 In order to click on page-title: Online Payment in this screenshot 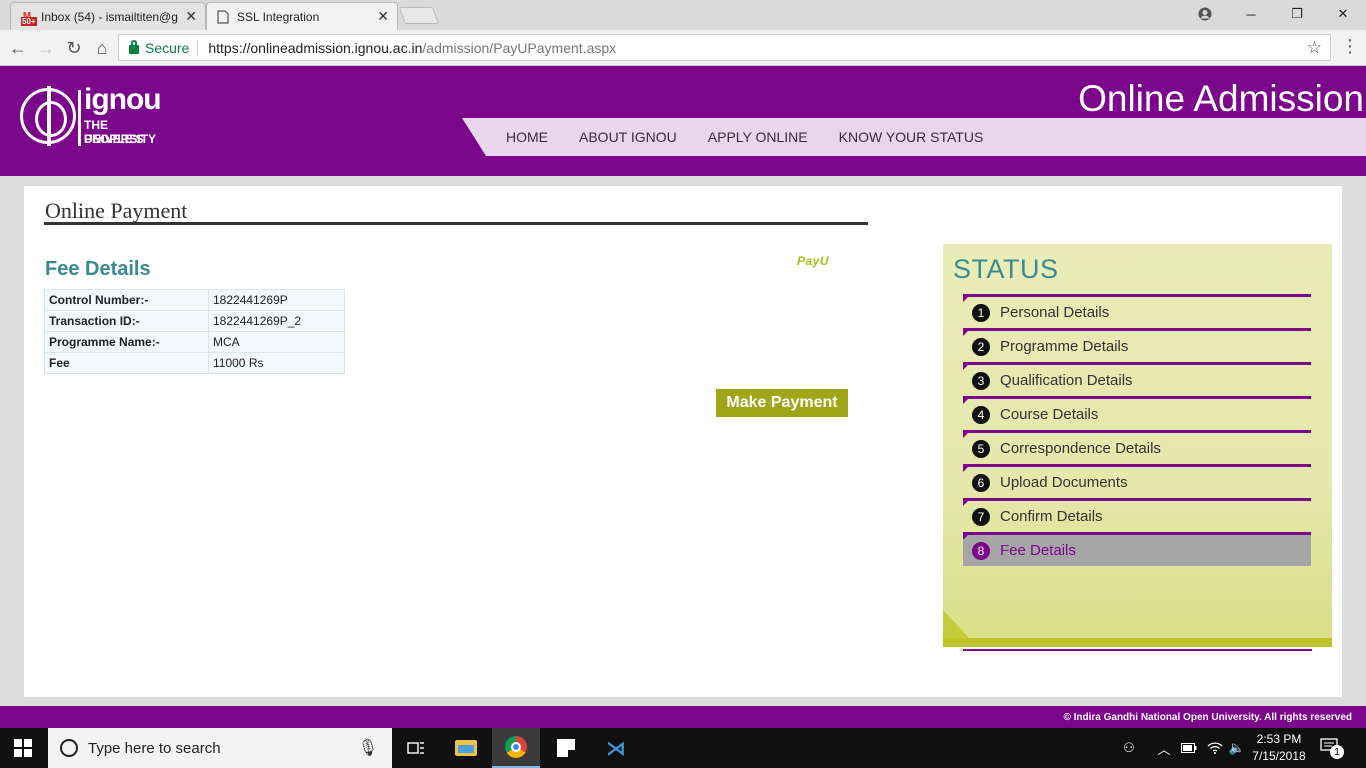, I will do `click(116, 210)`.